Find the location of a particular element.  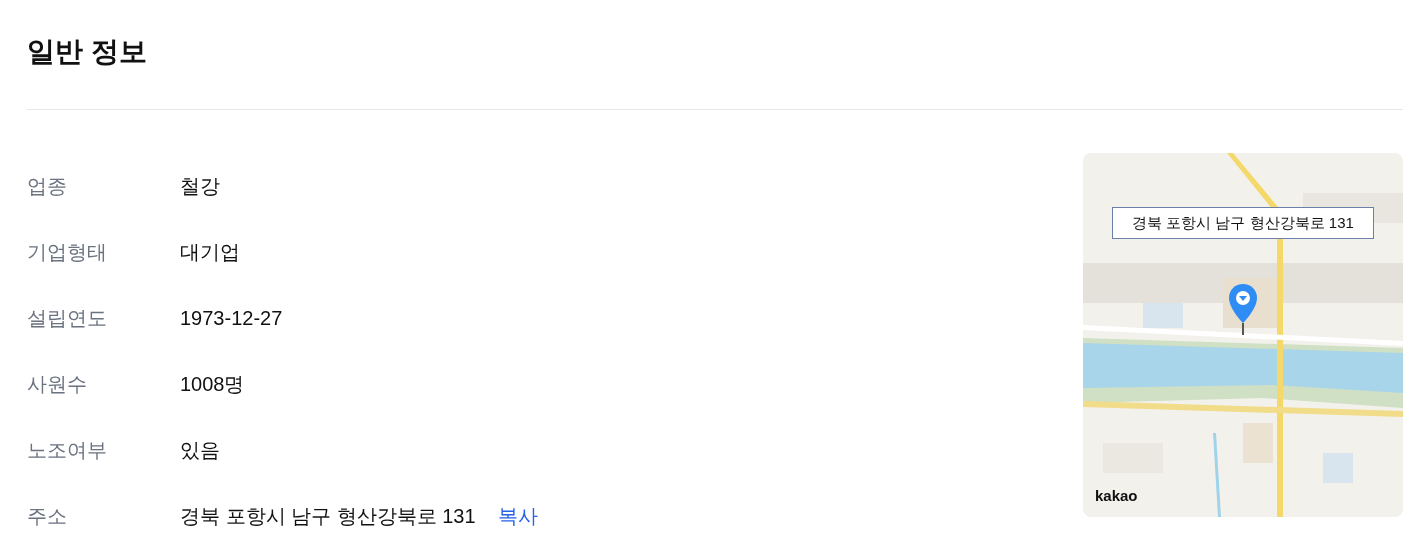

field-value: 대기업 is located at coordinates (210, 252).